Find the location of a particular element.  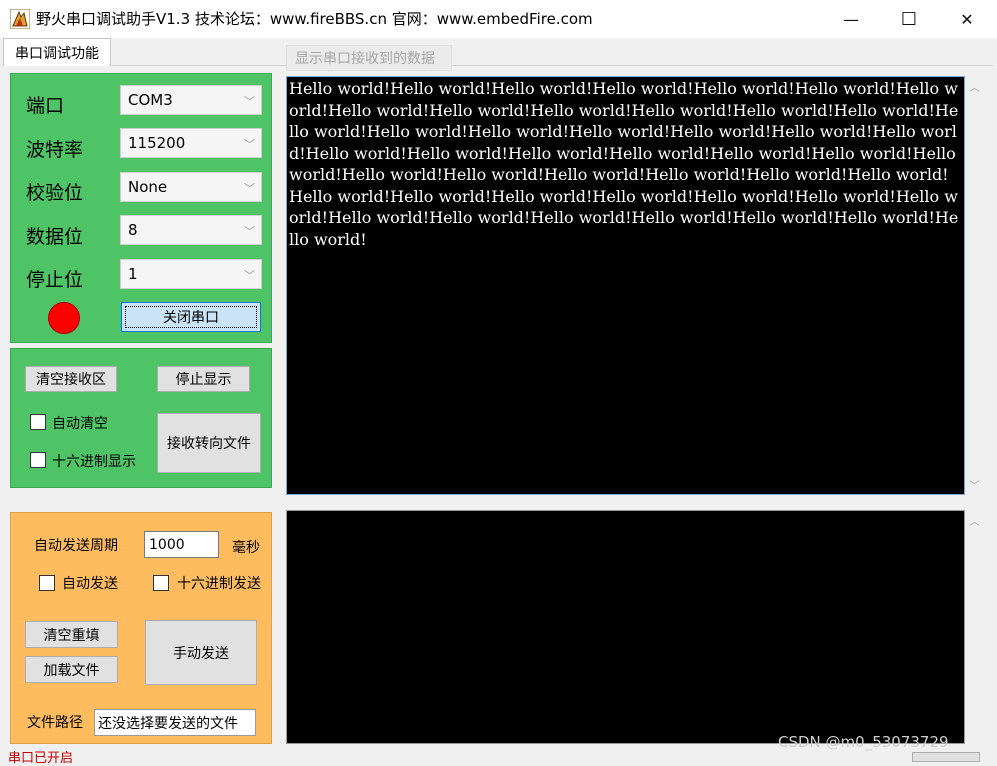

send-period-label: 自动发送周期 is located at coordinates (76, 546).